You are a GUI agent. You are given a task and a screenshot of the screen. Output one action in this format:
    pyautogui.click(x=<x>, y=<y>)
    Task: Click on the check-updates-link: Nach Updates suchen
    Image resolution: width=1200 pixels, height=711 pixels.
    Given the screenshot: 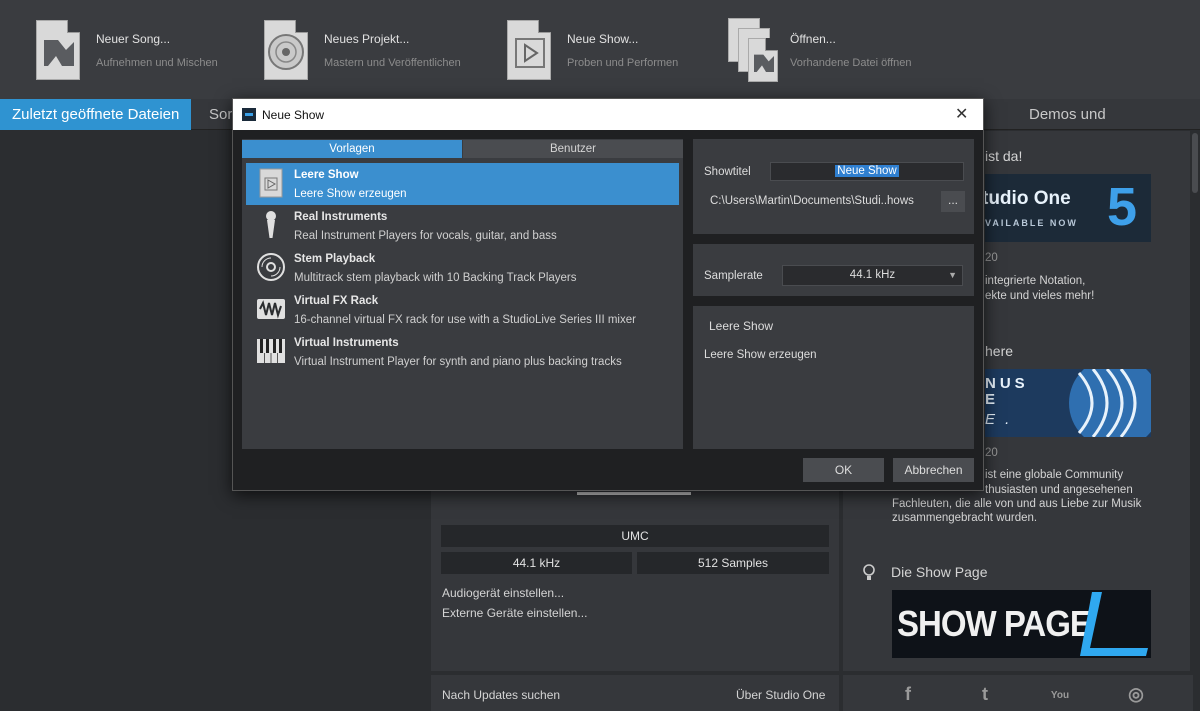 What is the action you would take?
    pyautogui.click(x=501, y=695)
    